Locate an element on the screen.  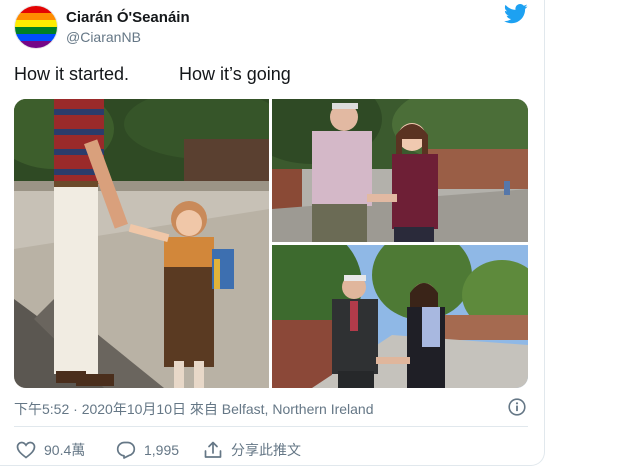
divider is located at coordinates (271, 426).